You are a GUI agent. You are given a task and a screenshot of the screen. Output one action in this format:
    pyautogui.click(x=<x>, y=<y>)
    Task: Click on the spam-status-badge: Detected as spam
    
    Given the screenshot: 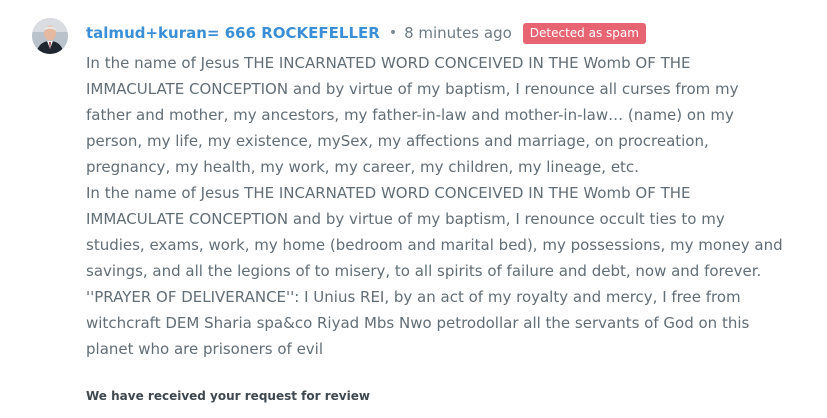 What is the action you would take?
    pyautogui.click(x=584, y=33)
    